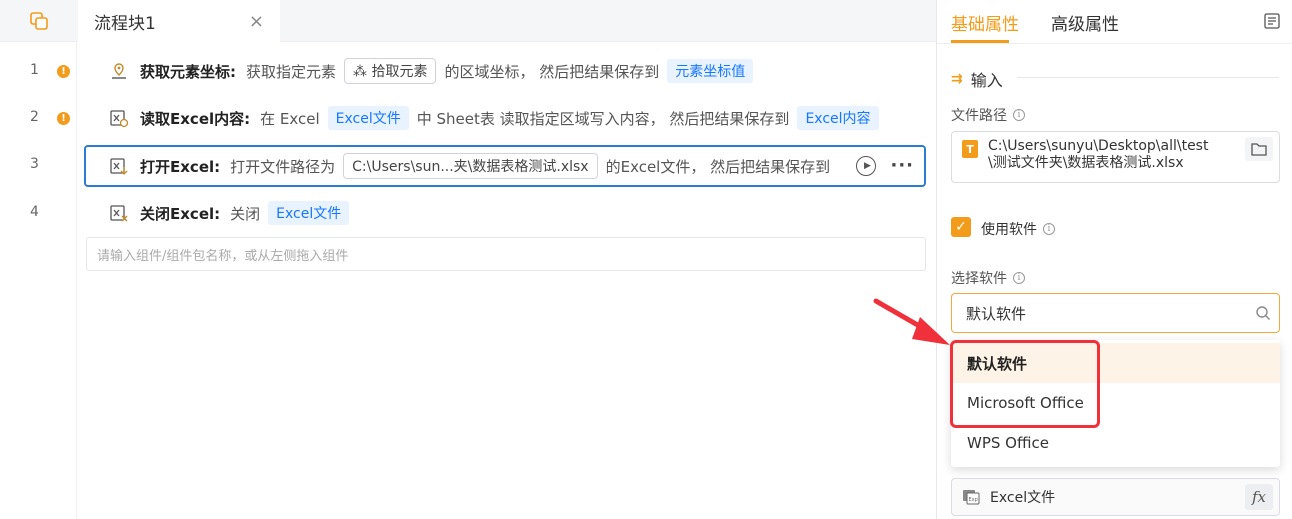 The width and height of the screenshot is (1292, 519). What do you see at coordinates (34, 164) in the screenshot?
I see `line-number: 3` at bounding box center [34, 164].